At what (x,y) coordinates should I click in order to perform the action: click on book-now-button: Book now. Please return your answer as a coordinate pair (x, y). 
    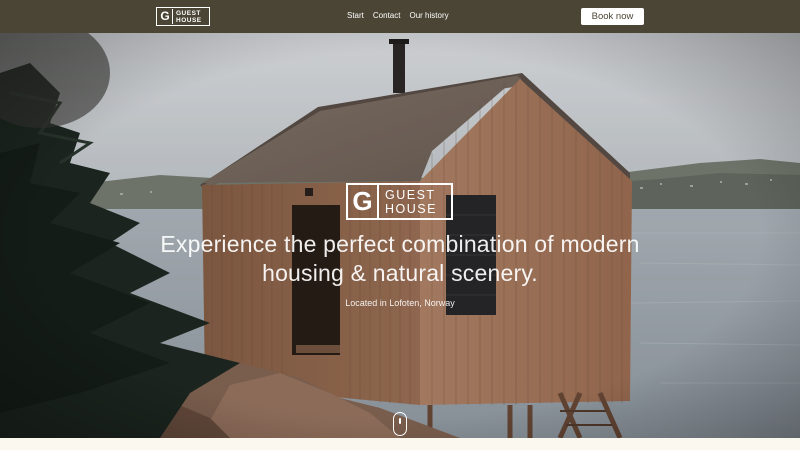
    Looking at the image, I should click on (612, 16).